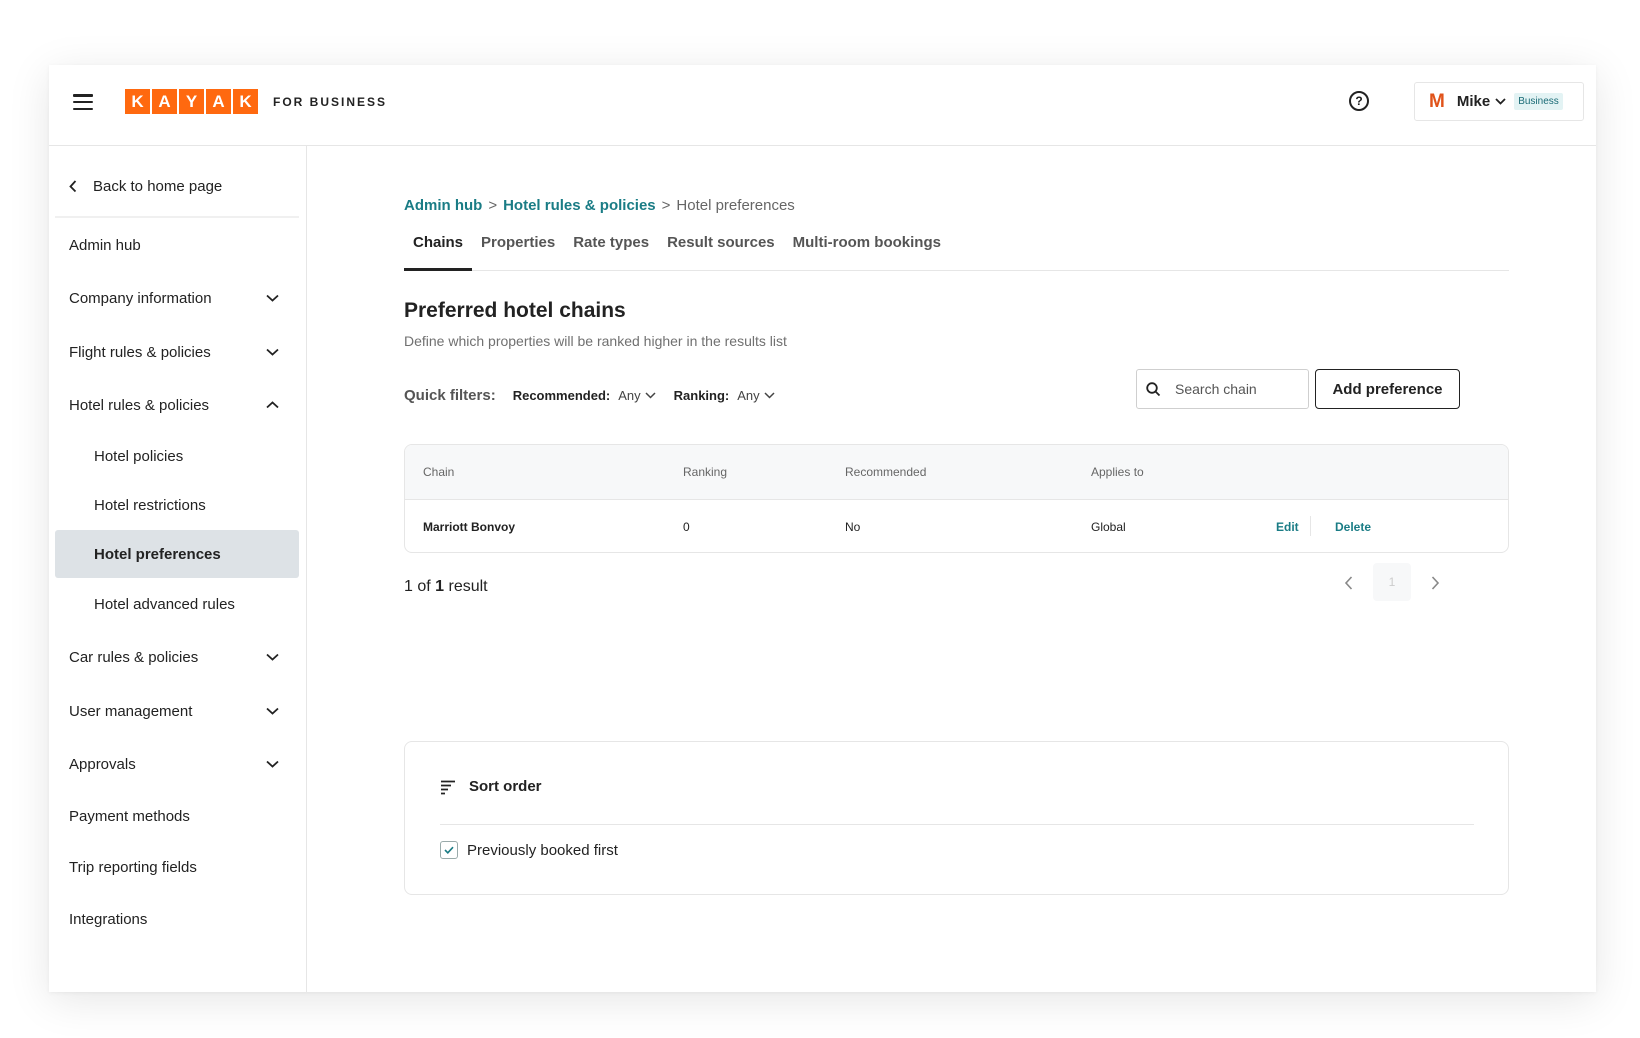 The width and height of the screenshot is (1640, 1038). I want to click on chevron-up-icon, so click(272, 405).